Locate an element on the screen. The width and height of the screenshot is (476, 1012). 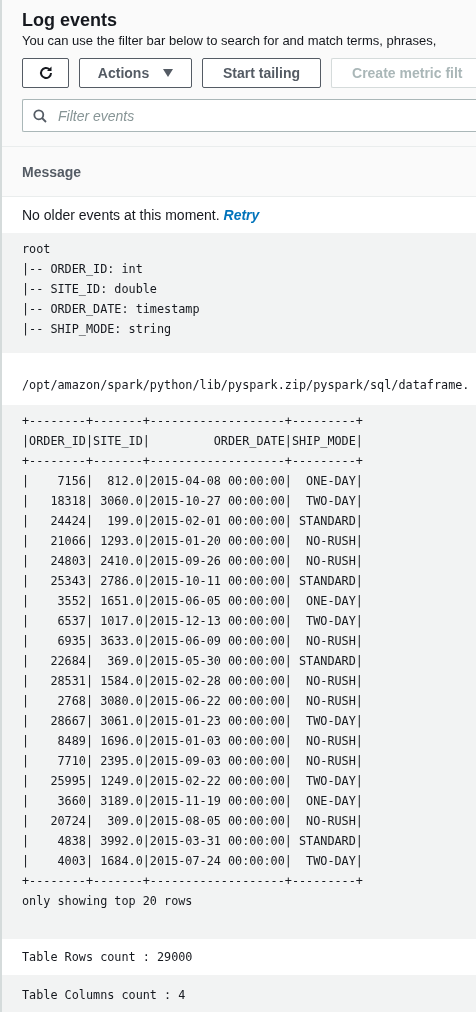
log-line: | 7156| 812.0|2015-04-08 00:00:00| ONE-DAY| is located at coordinates (193, 481).